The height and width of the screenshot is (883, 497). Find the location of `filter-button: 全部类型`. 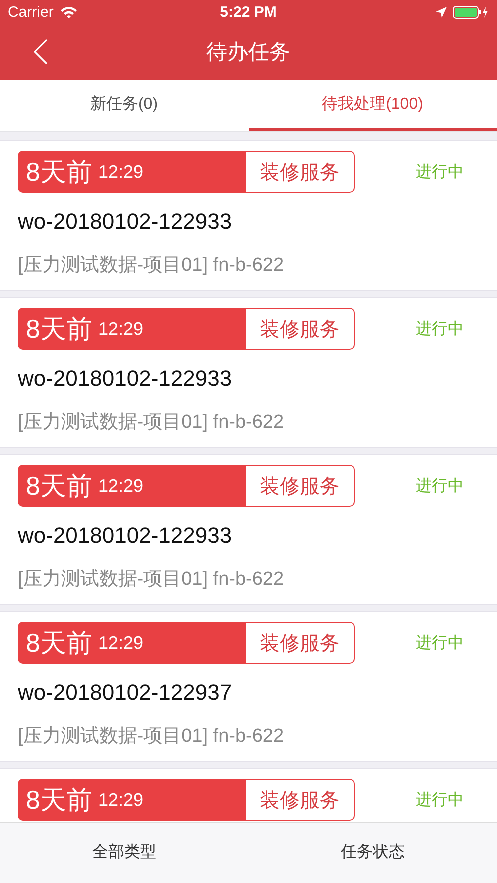

filter-button: 全部类型 is located at coordinates (124, 853).